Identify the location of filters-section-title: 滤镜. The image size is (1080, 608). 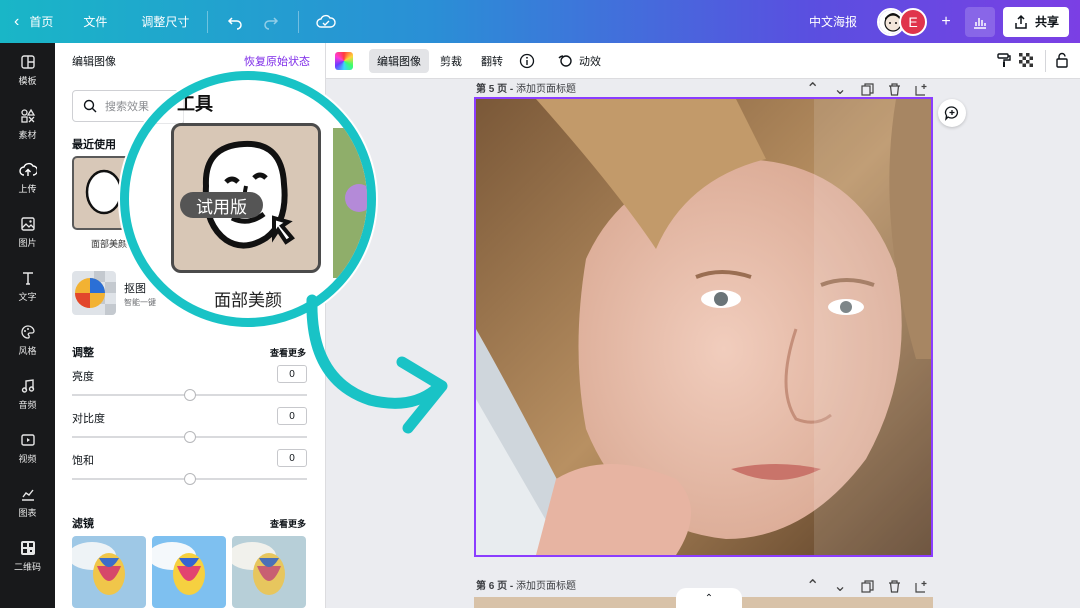
(83, 524).